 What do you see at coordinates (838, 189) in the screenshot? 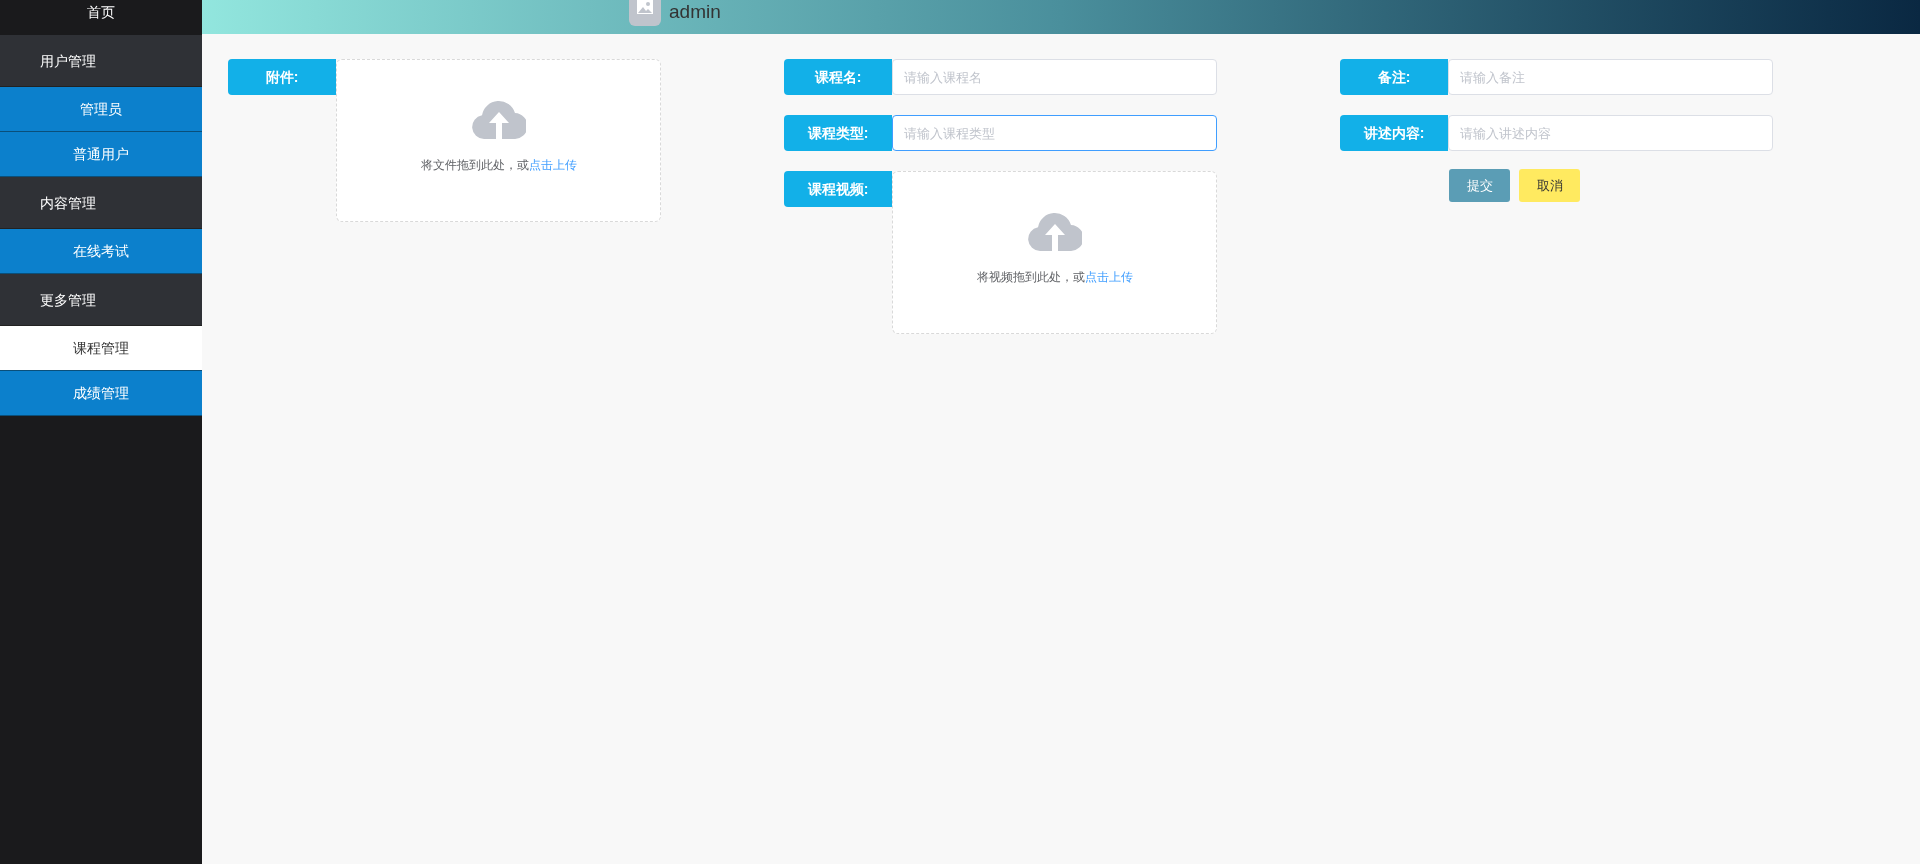
I see `field-label: 课程视频:` at bounding box center [838, 189].